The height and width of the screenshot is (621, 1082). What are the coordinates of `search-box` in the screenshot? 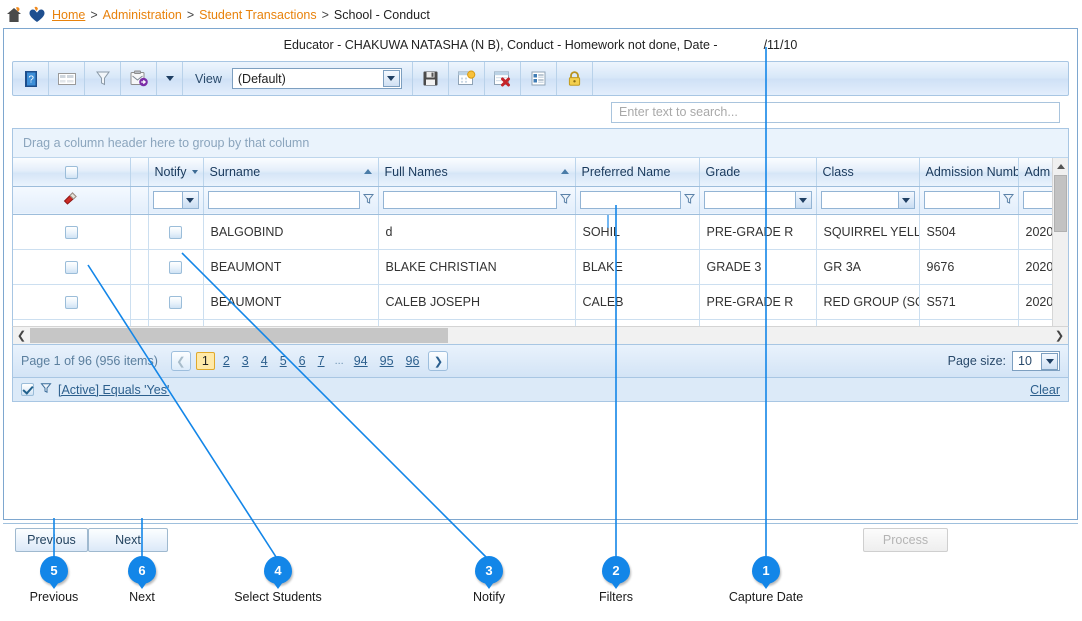 It's located at (835, 112).